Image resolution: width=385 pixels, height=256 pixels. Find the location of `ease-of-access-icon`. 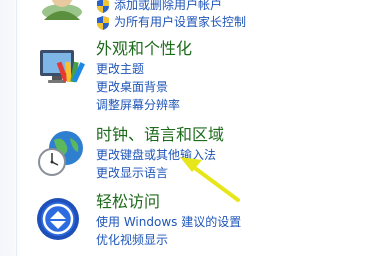

ease-of-access-icon is located at coordinates (61, 220).